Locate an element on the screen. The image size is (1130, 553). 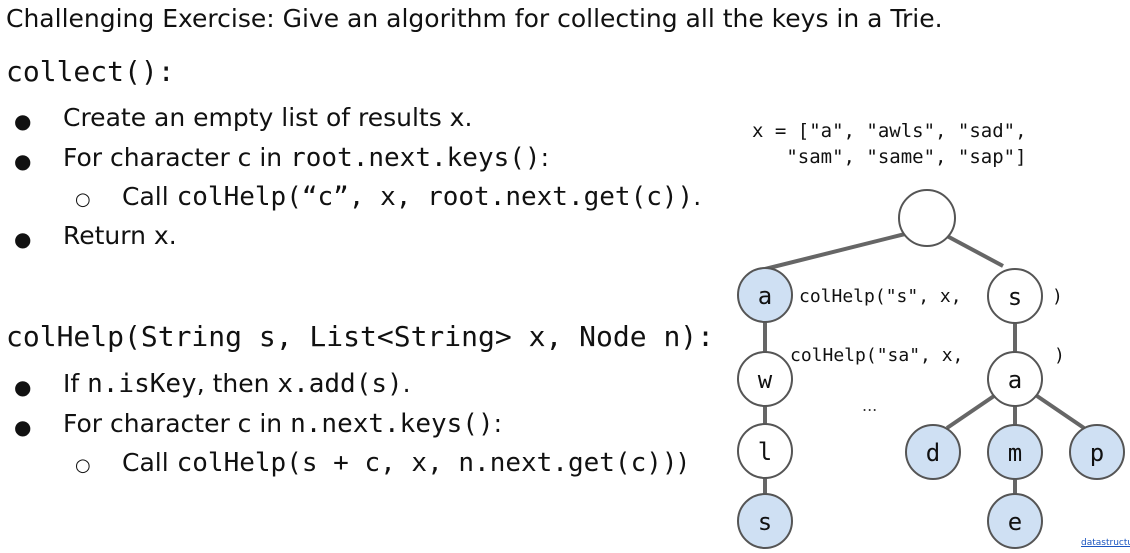
colhelp-call-sa-close: ) is located at coordinates (1059, 355).